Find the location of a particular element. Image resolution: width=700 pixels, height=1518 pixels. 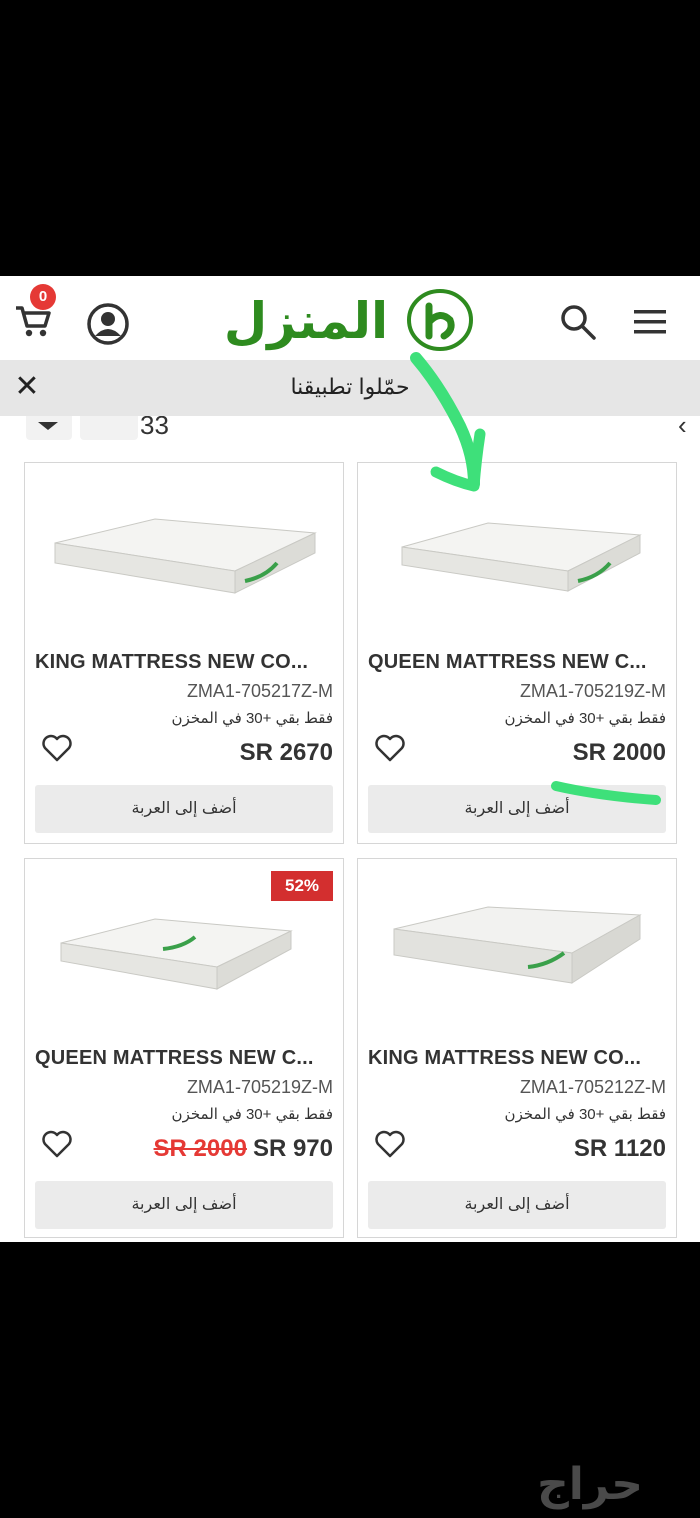

cart-count-badge: 0 is located at coordinates (43, 297).